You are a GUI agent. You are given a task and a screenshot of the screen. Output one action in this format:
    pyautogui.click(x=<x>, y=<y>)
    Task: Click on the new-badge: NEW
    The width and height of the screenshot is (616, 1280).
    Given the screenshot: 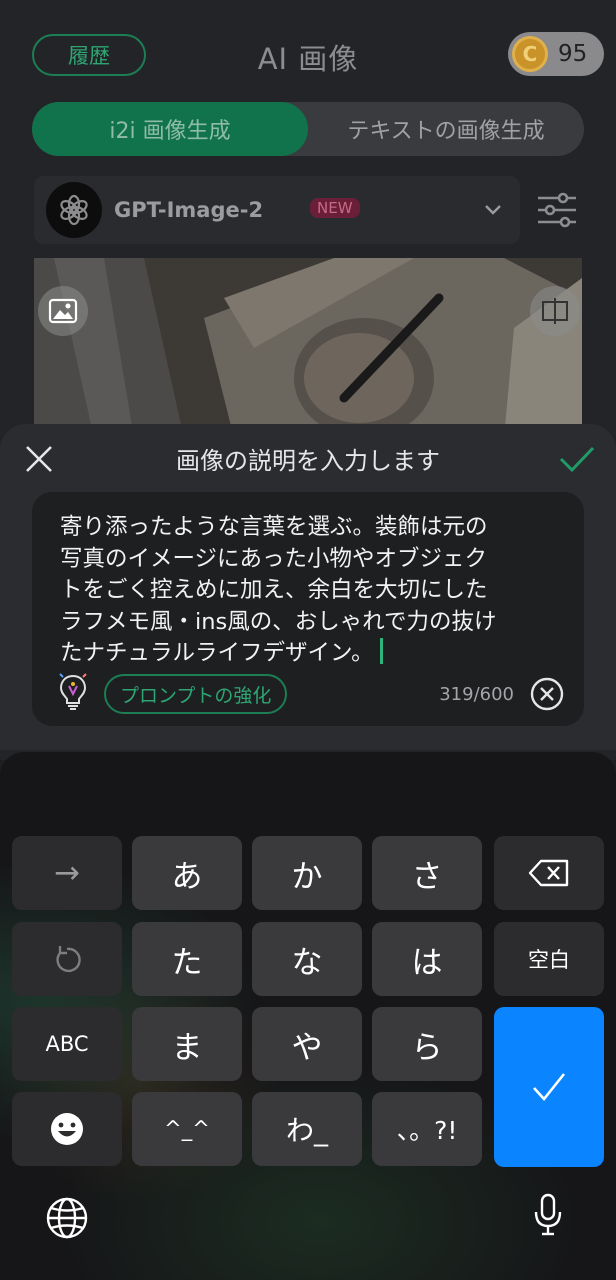 What is the action you would take?
    pyautogui.click(x=335, y=208)
    